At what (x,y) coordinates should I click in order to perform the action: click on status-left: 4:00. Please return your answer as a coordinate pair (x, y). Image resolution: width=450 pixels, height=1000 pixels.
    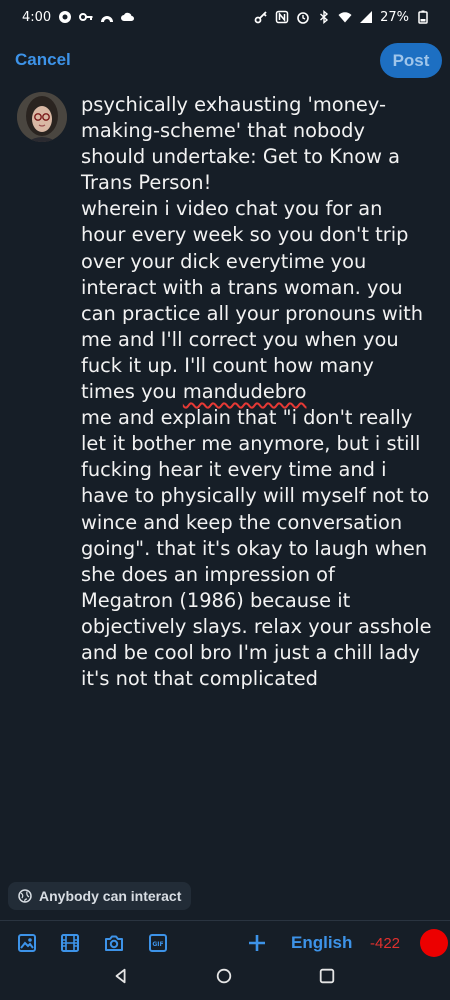
    Looking at the image, I should click on (78, 17).